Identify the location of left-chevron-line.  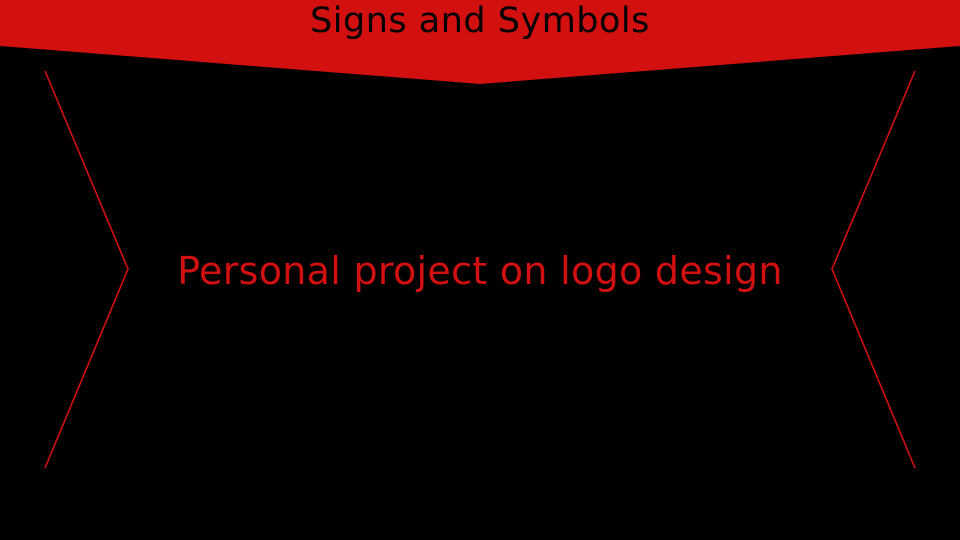
(86, 269).